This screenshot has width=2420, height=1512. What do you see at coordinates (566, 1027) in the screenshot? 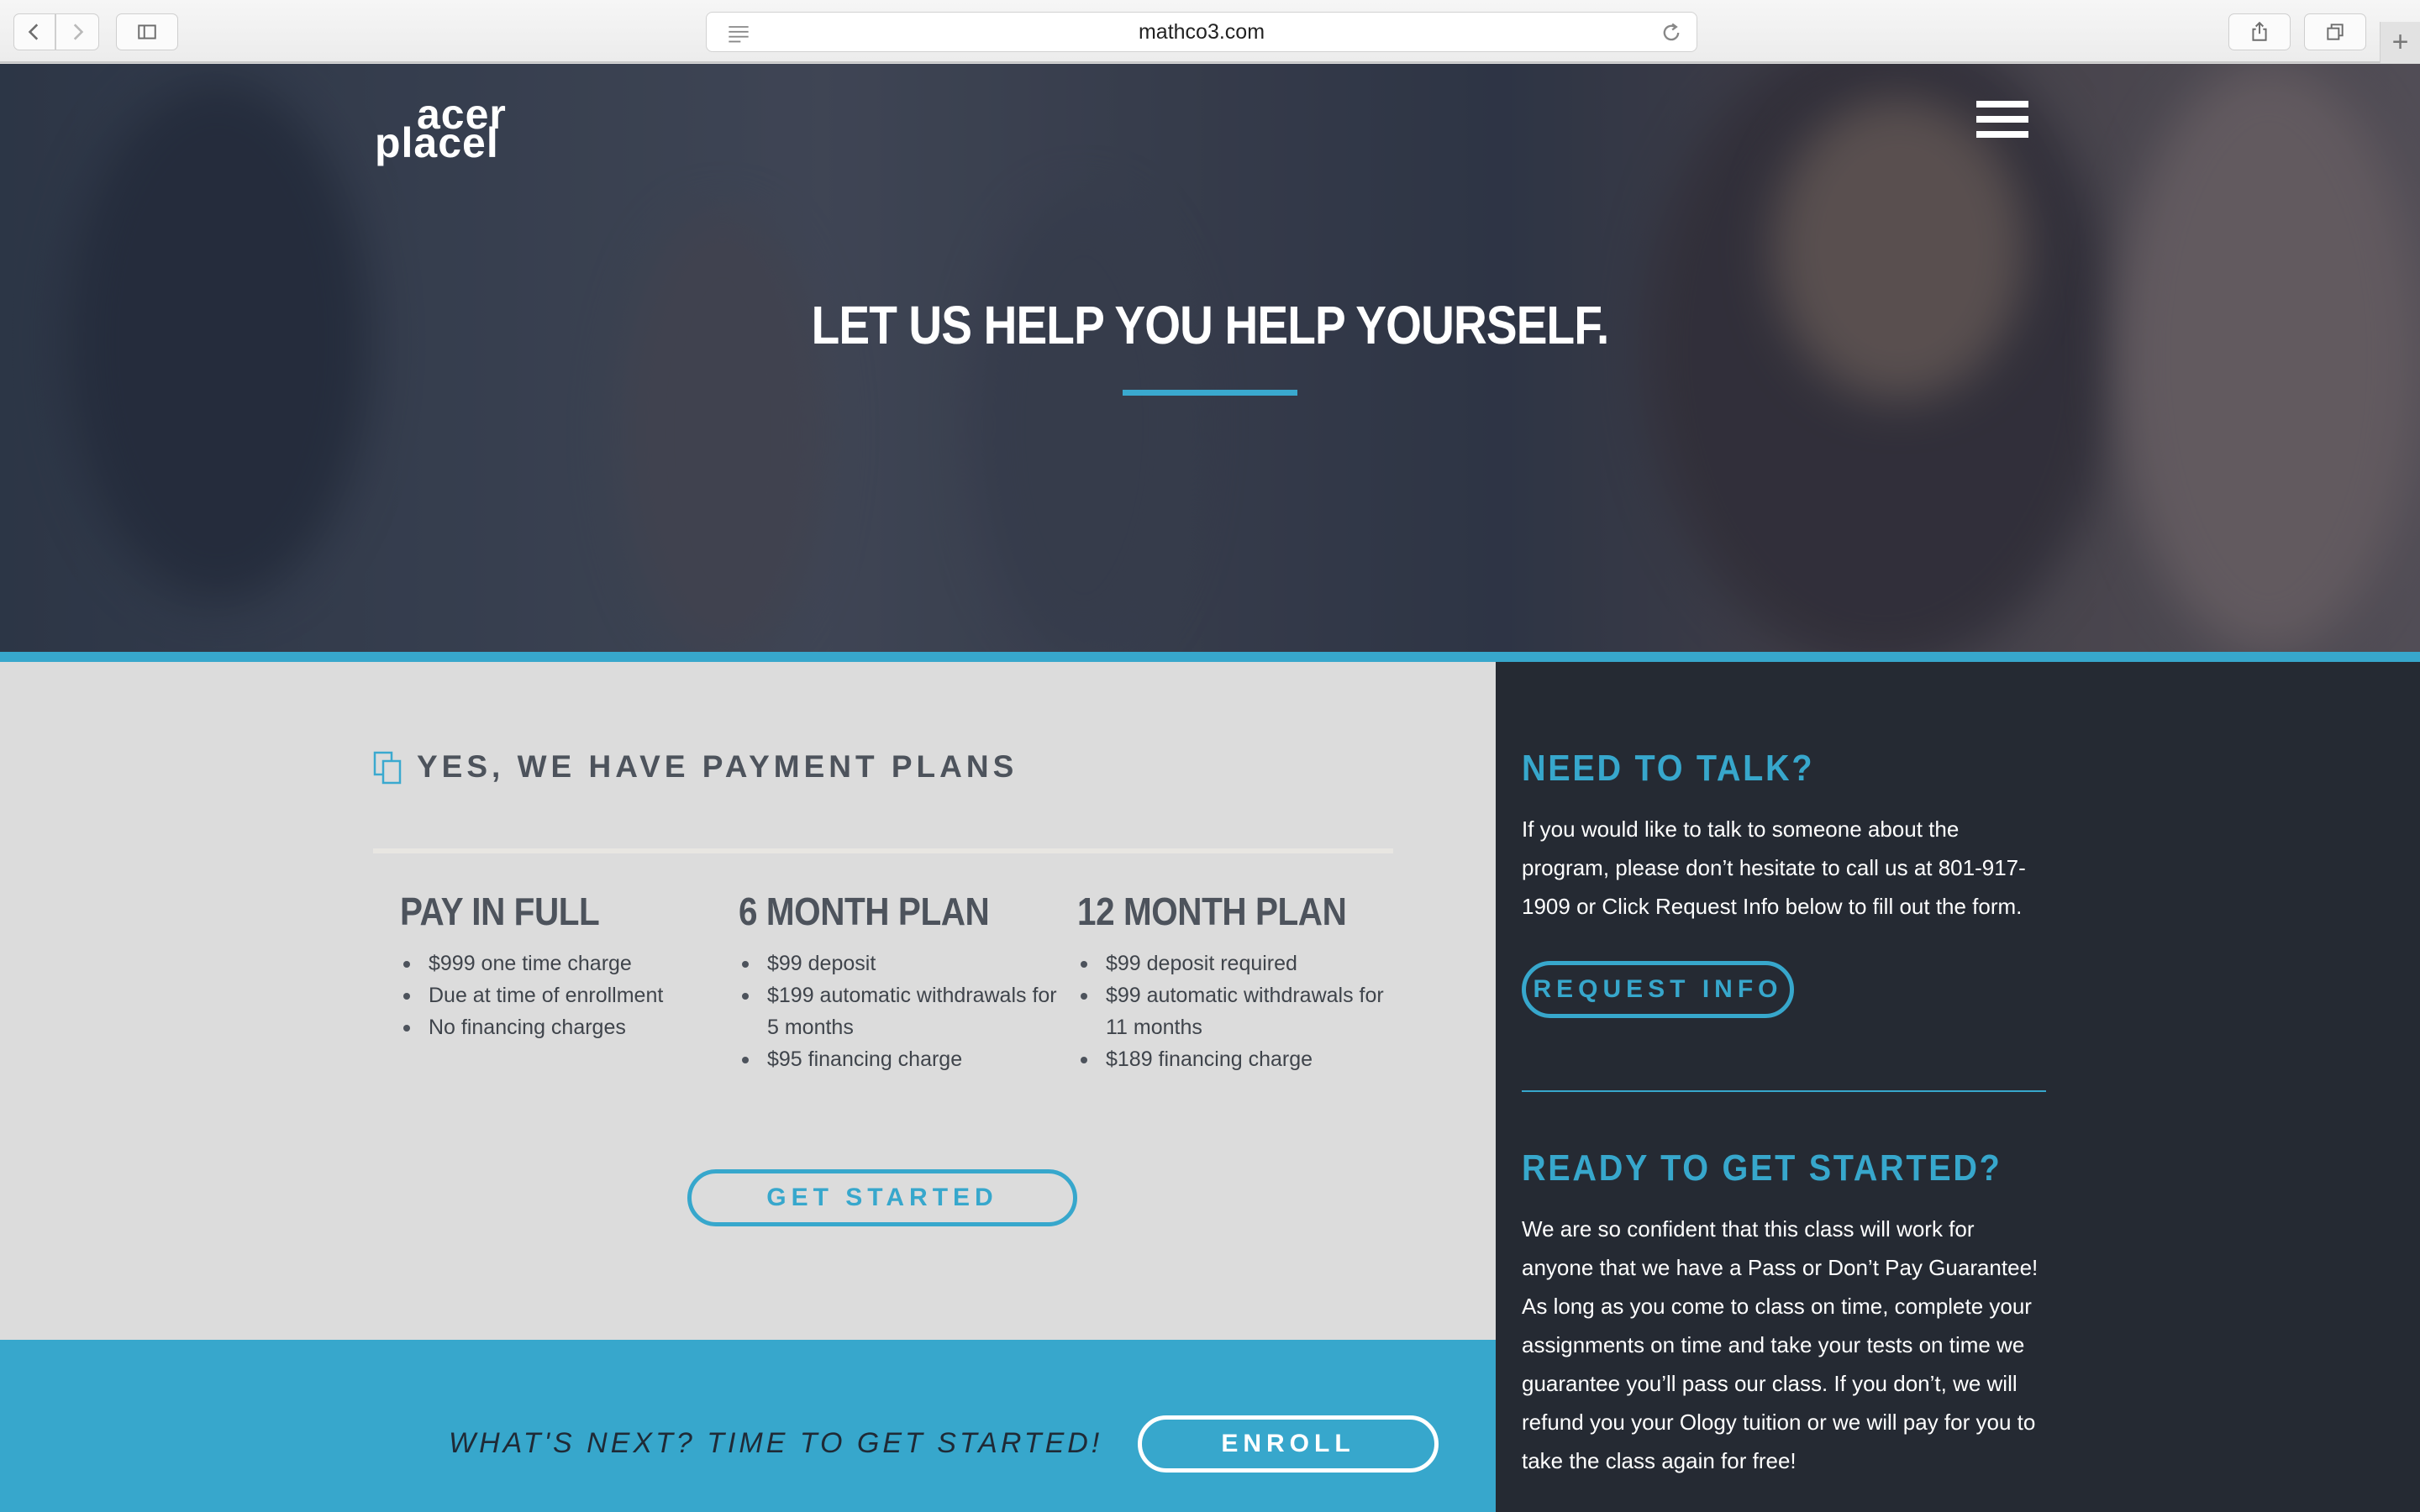
I see `plan-detail-item: No financing charges` at bounding box center [566, 1027].